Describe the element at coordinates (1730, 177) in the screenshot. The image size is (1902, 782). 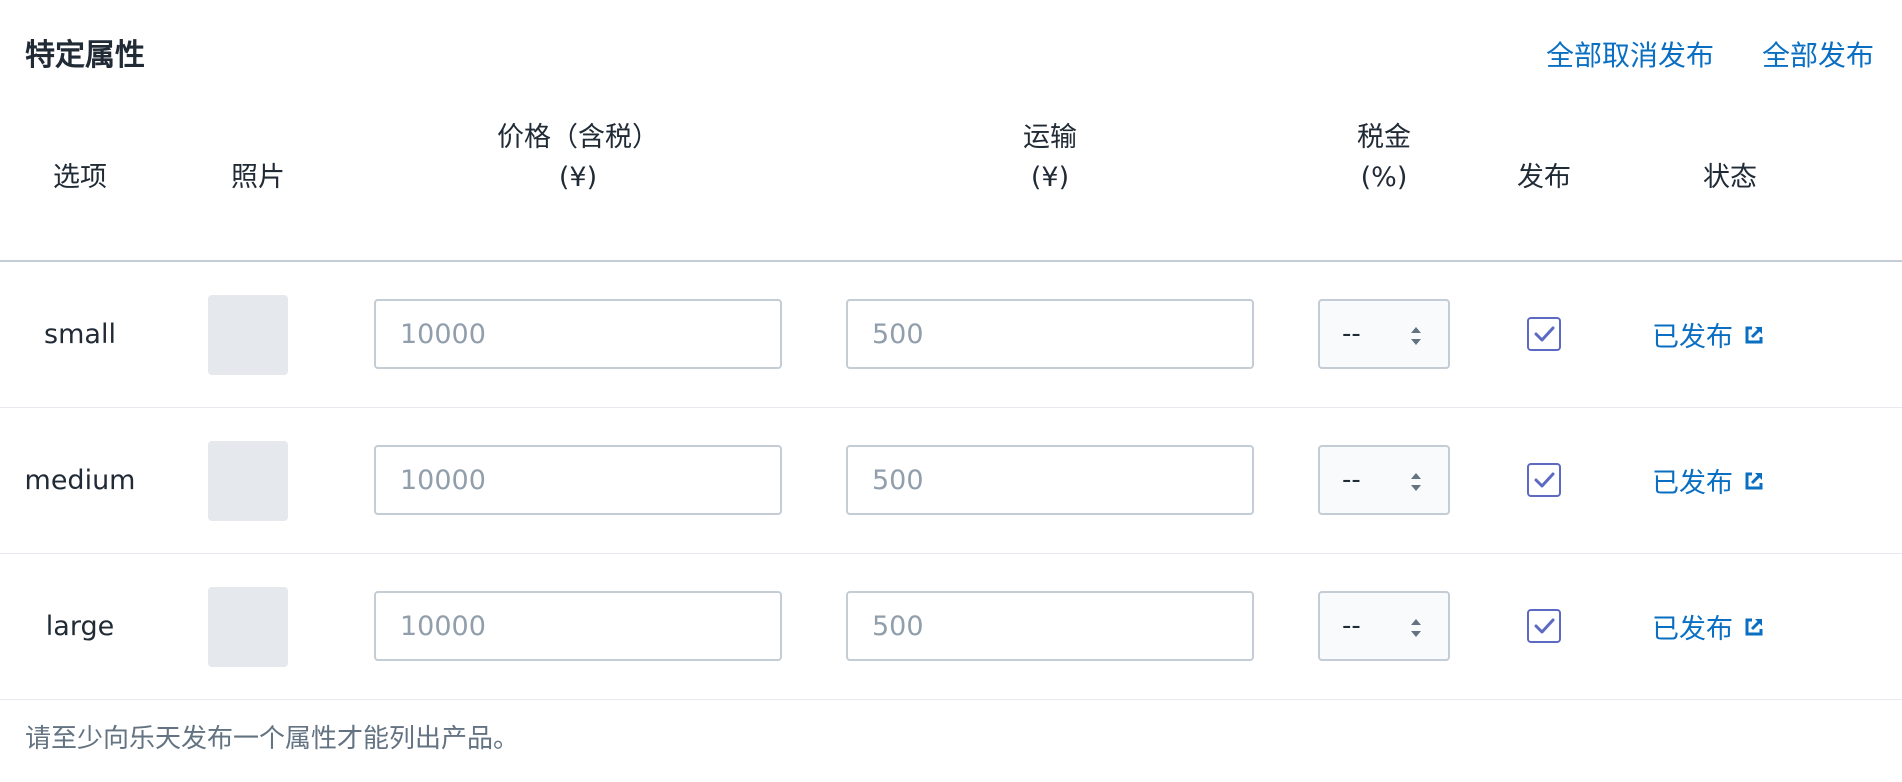
I see `header-status: 状态` at that location.